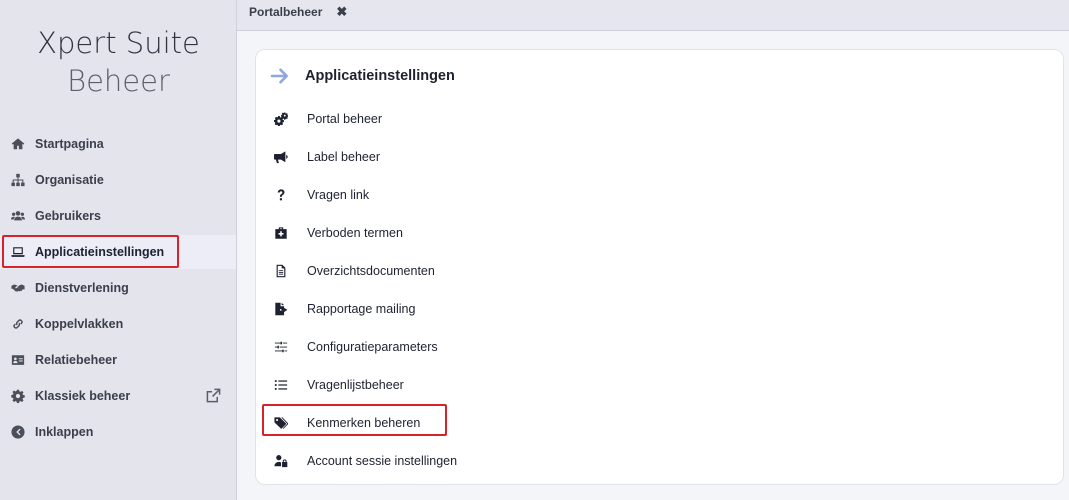 This screenshot has width=1069, height=500. What do you see at coordinates (660, 195) in the screenshot?
I see `menu-item-vragen-link: Vragen link` at bounding box center [660, 195].